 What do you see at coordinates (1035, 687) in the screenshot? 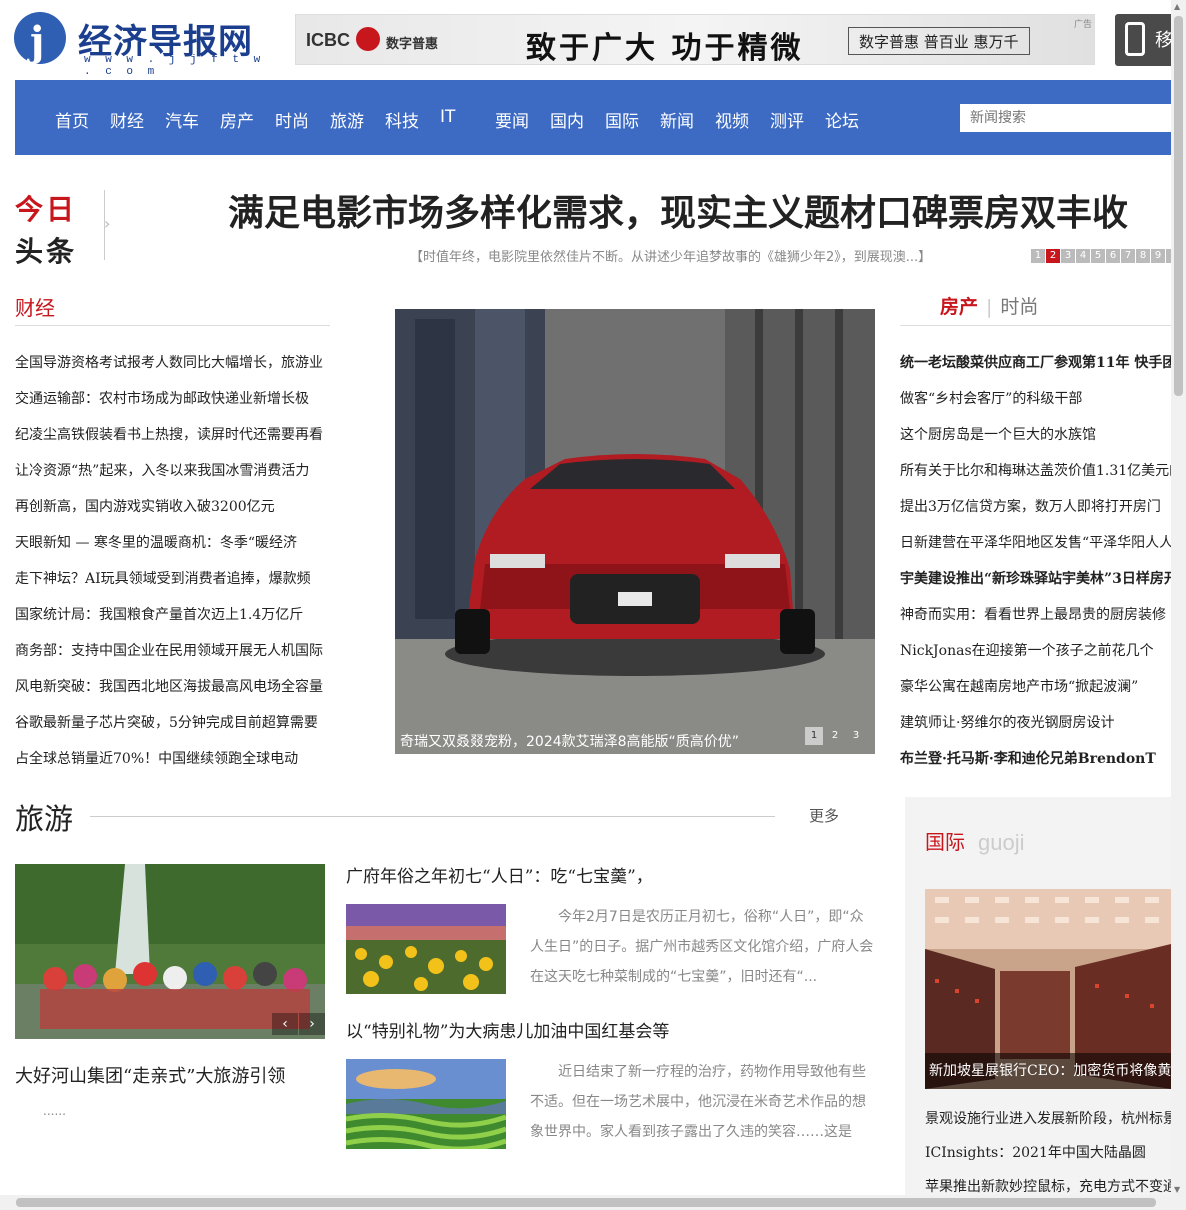
I see `list-item: 豪华公寓在越南房地产市场“掀起波澜”` at bounding box center [1035, 687].